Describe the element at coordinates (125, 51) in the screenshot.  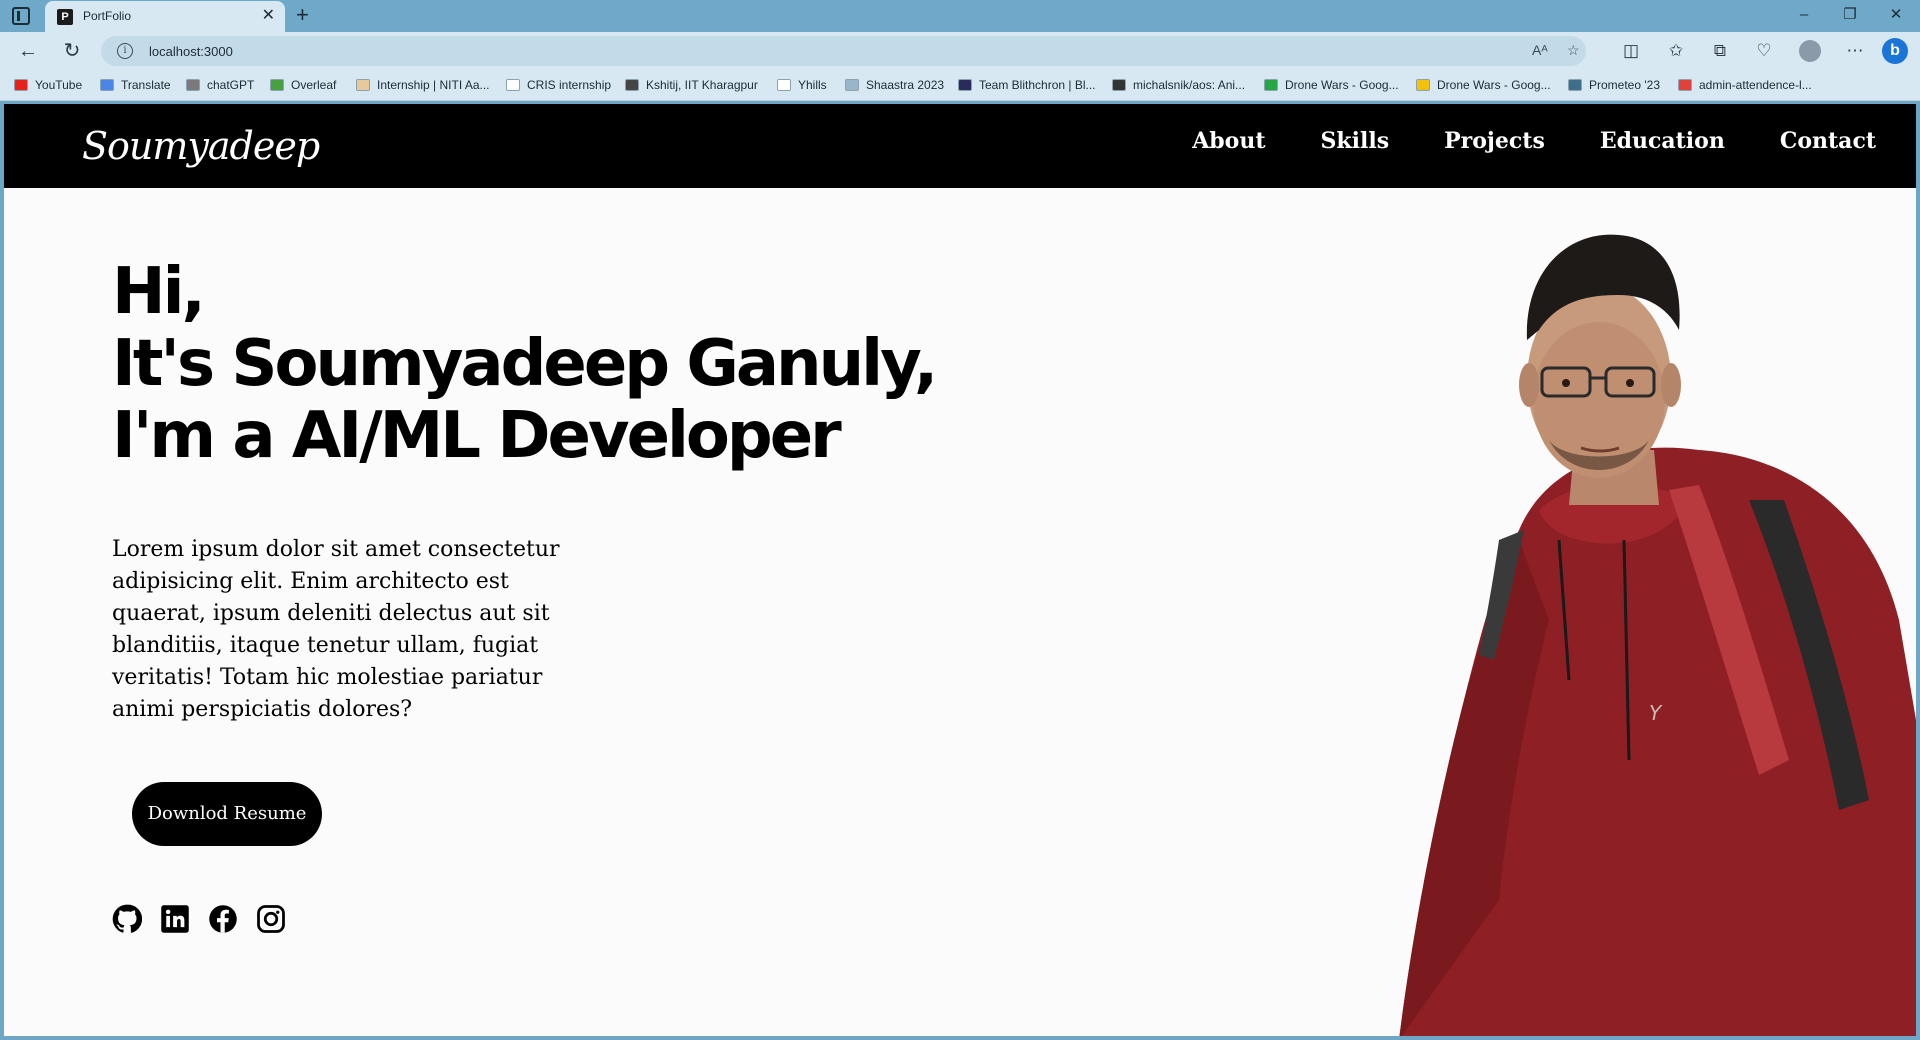
I see `site-info-icon: i` at that location.